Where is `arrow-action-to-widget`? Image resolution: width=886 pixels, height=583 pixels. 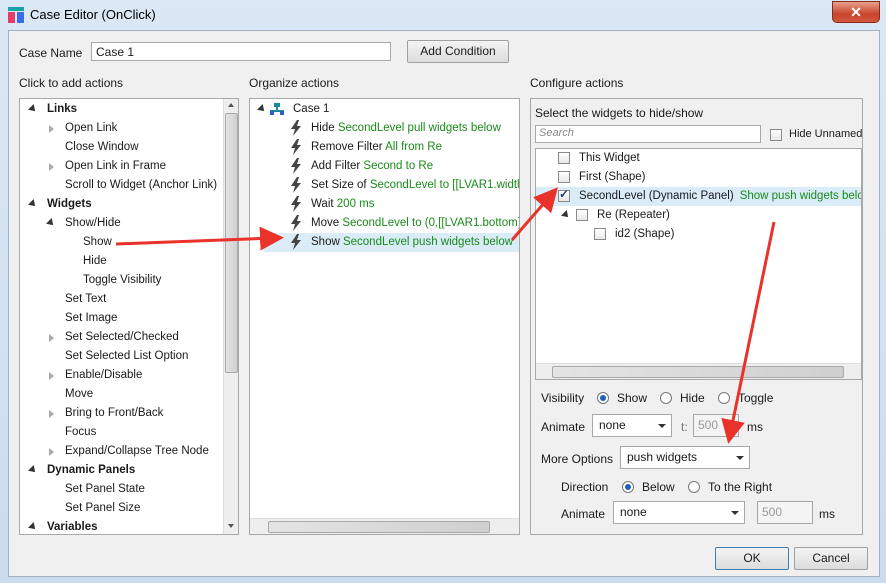
arrow-action-to-widget is located at coordinates (534, 214).